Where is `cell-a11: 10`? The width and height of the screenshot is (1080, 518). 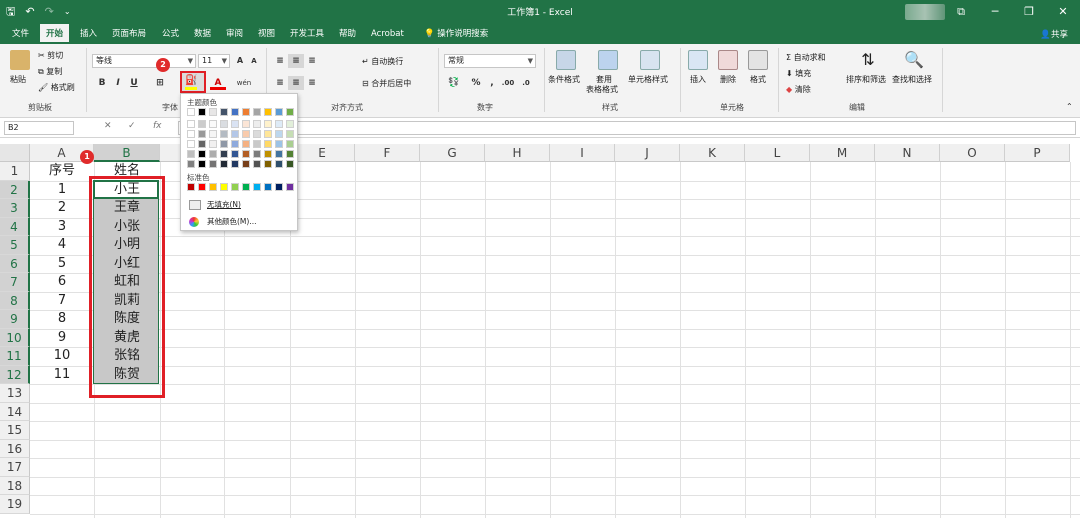 cell-a11: 10 is located at coordinates (62, 356).